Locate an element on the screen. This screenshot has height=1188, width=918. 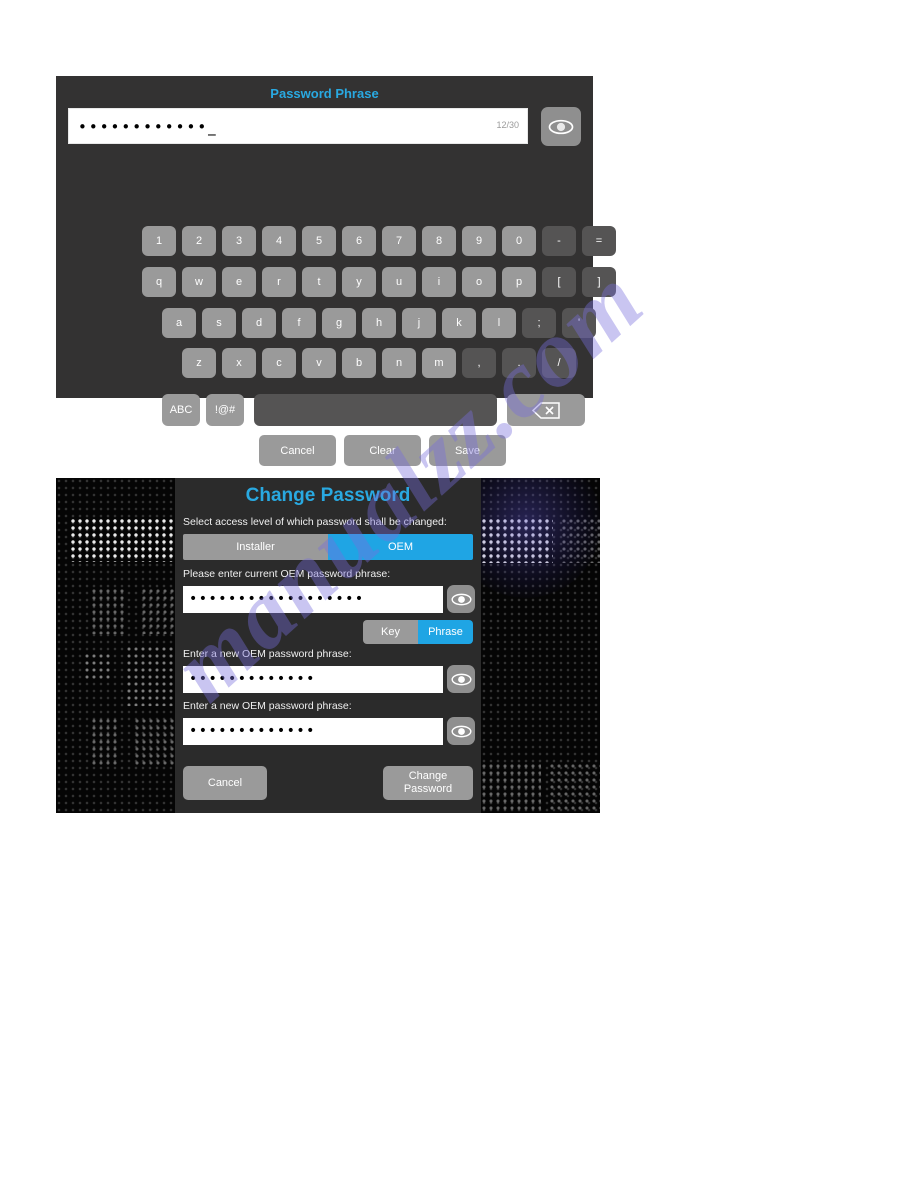
backspace-glyph is located at coordinates (546, 410).